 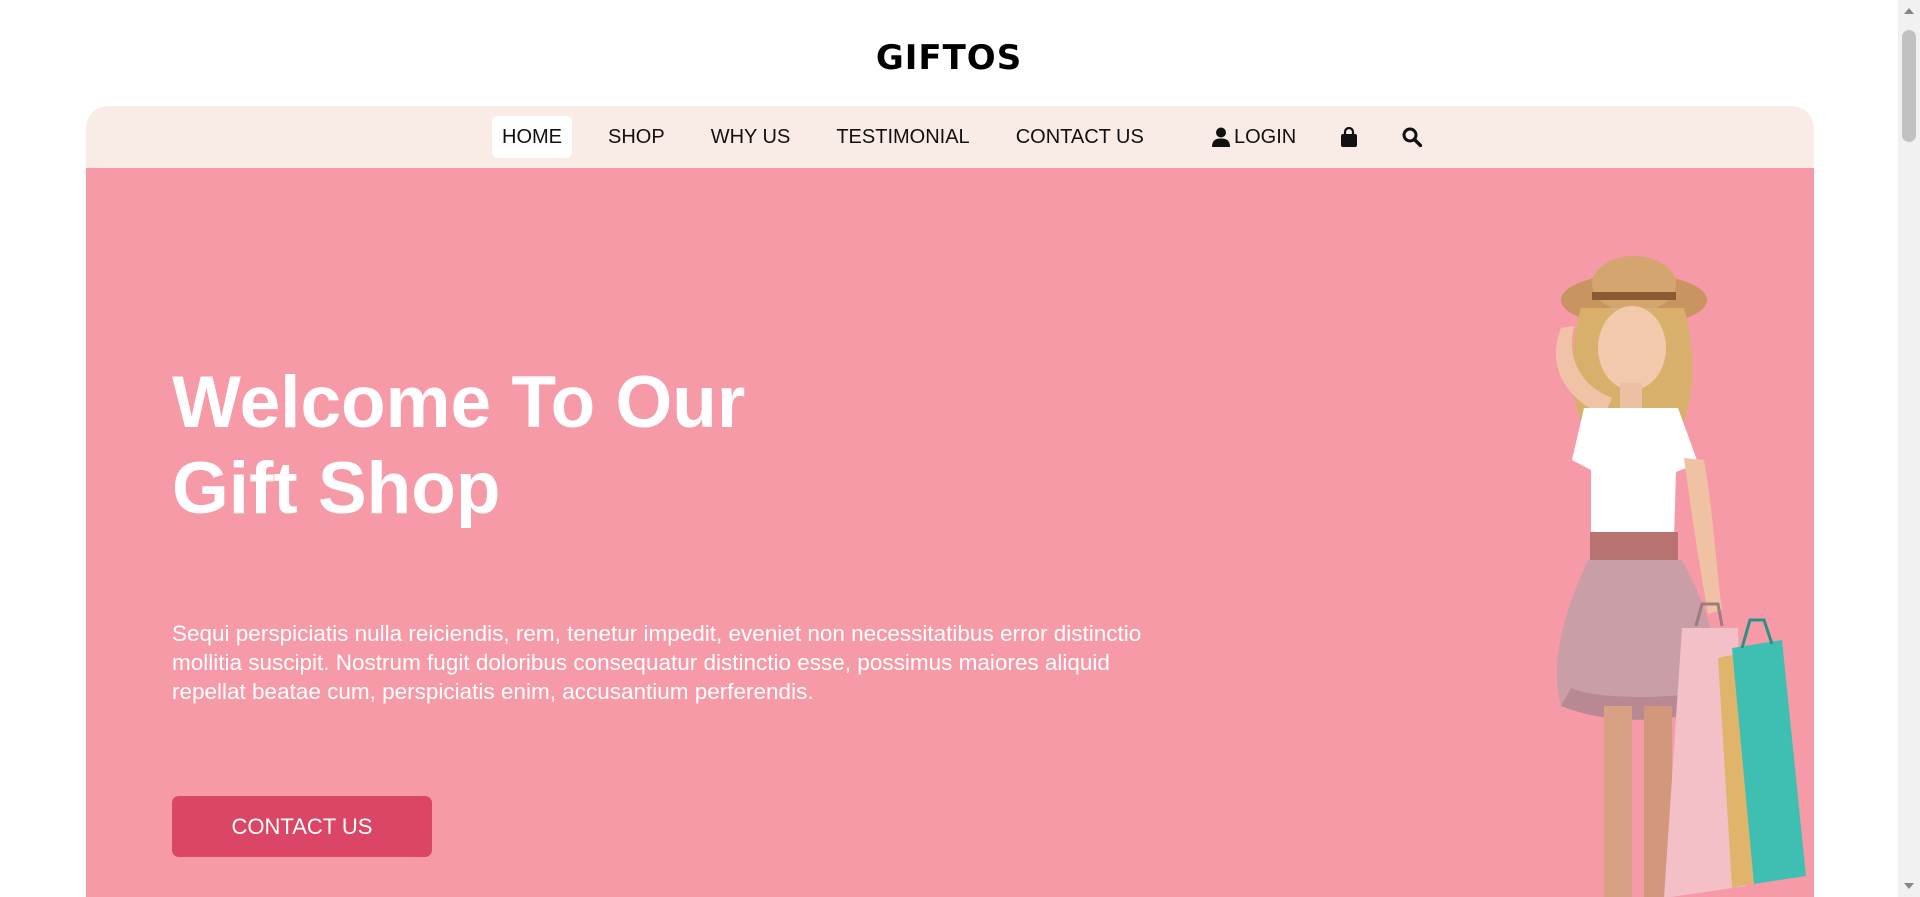 What do you see at coordinates (949, 58) in the screenshot?
I see `brand-logo: GIFTOS` at bounding box center [949, 58].